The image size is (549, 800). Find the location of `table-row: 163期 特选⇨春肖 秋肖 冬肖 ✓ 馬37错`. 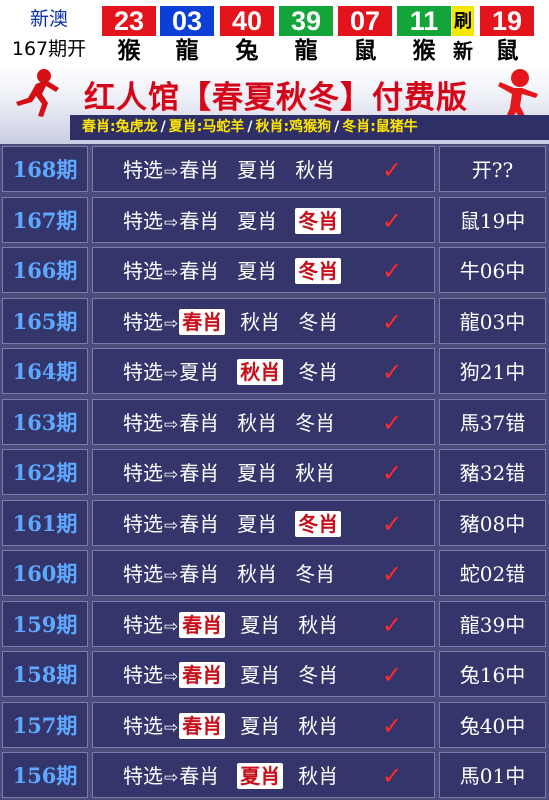

table-row: 163期 特选⇨春肖 秋肖 冬肖 ✓ 馬37错 is located at coordinates (274, 422).